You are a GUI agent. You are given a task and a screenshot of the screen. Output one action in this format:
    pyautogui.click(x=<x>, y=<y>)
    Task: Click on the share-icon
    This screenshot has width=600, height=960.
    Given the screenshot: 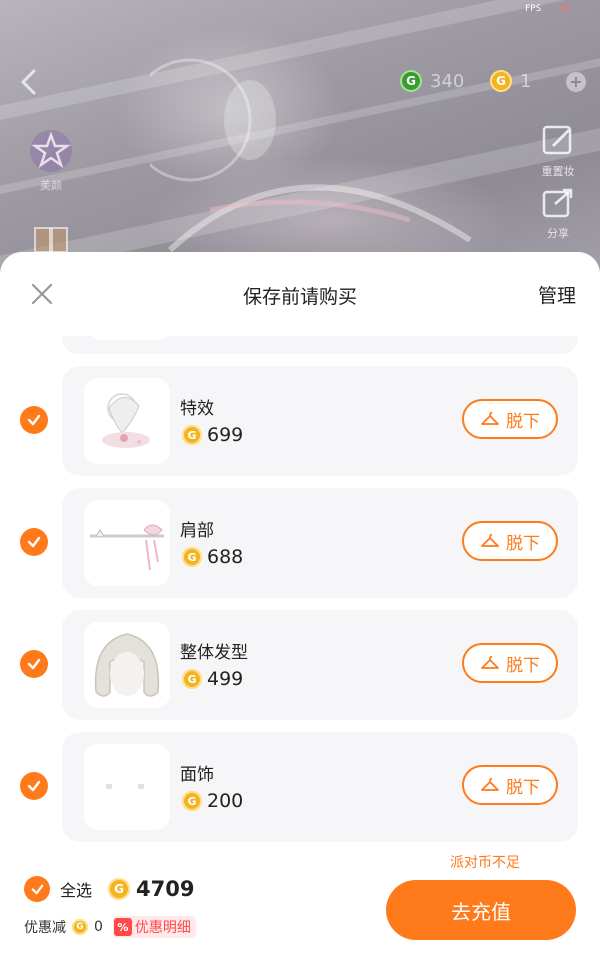 What is the action you would take?
    pyautogui.click(x=557, y=203)
    